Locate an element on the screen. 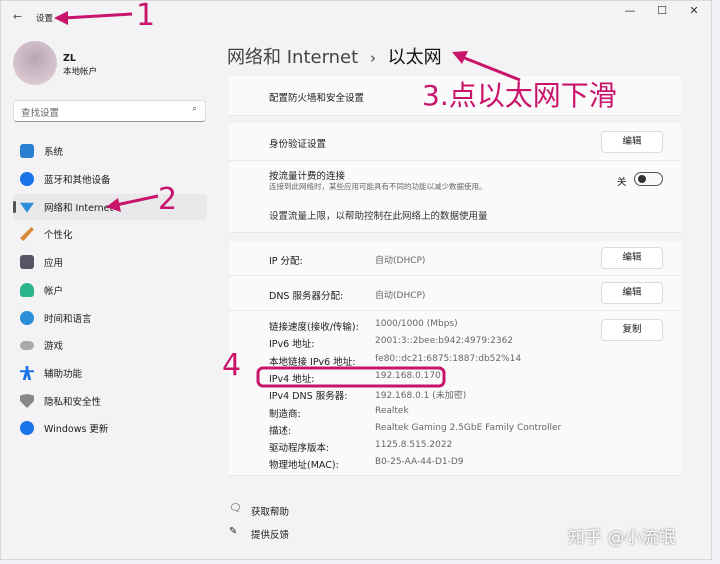  annotation-1: 1 is located at coordinates (146, 16).